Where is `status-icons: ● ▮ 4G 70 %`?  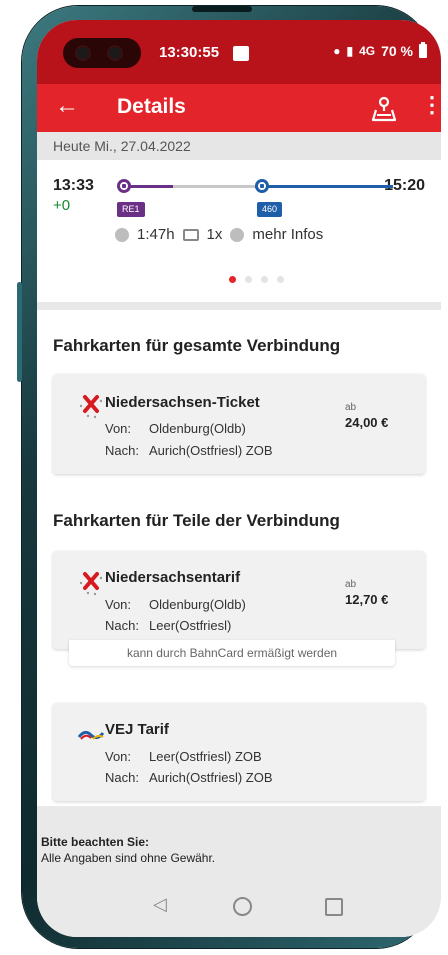
status-icons: ● ▮ 4G 70 % is located at coordinates (380, 50).